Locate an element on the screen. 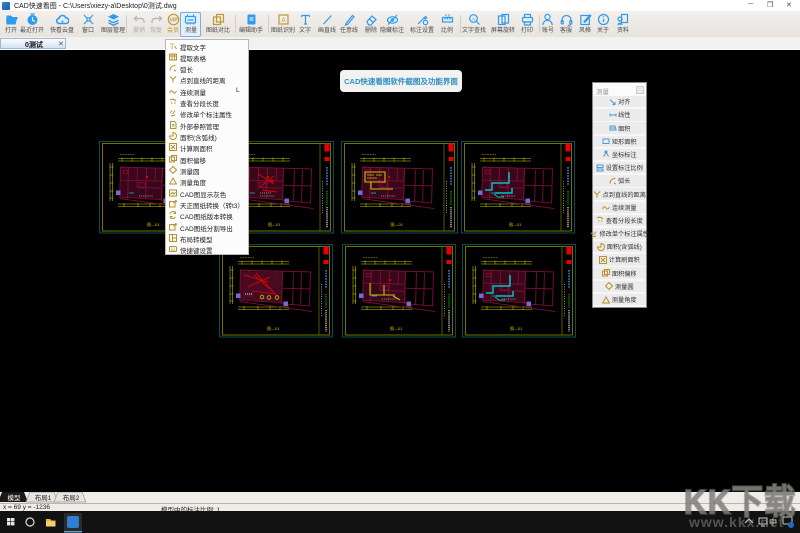 This screenshot has height=533, width=800. svg-text: 模型 is located at coordinates (15, 497).